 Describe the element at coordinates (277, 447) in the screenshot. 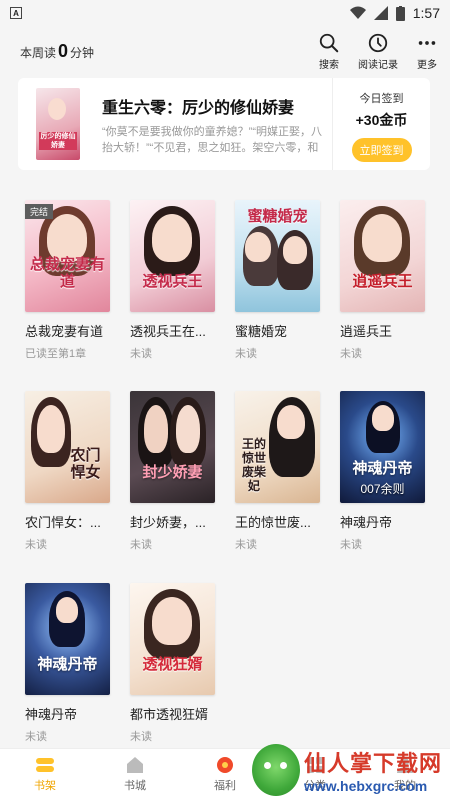

I see `book-cover: 王的惊世废柴妃` at that location.